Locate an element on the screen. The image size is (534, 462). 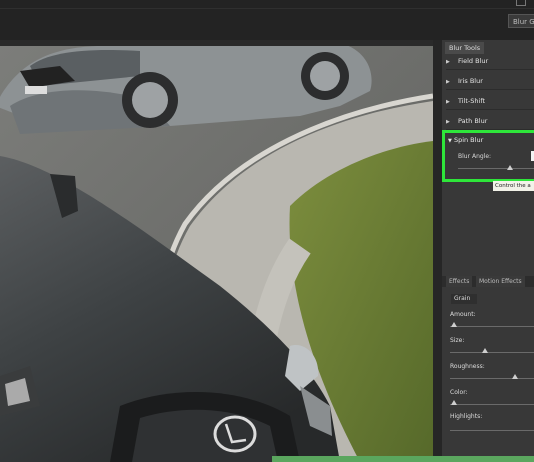
size-label: Size: is located at coordinates (457, 340).